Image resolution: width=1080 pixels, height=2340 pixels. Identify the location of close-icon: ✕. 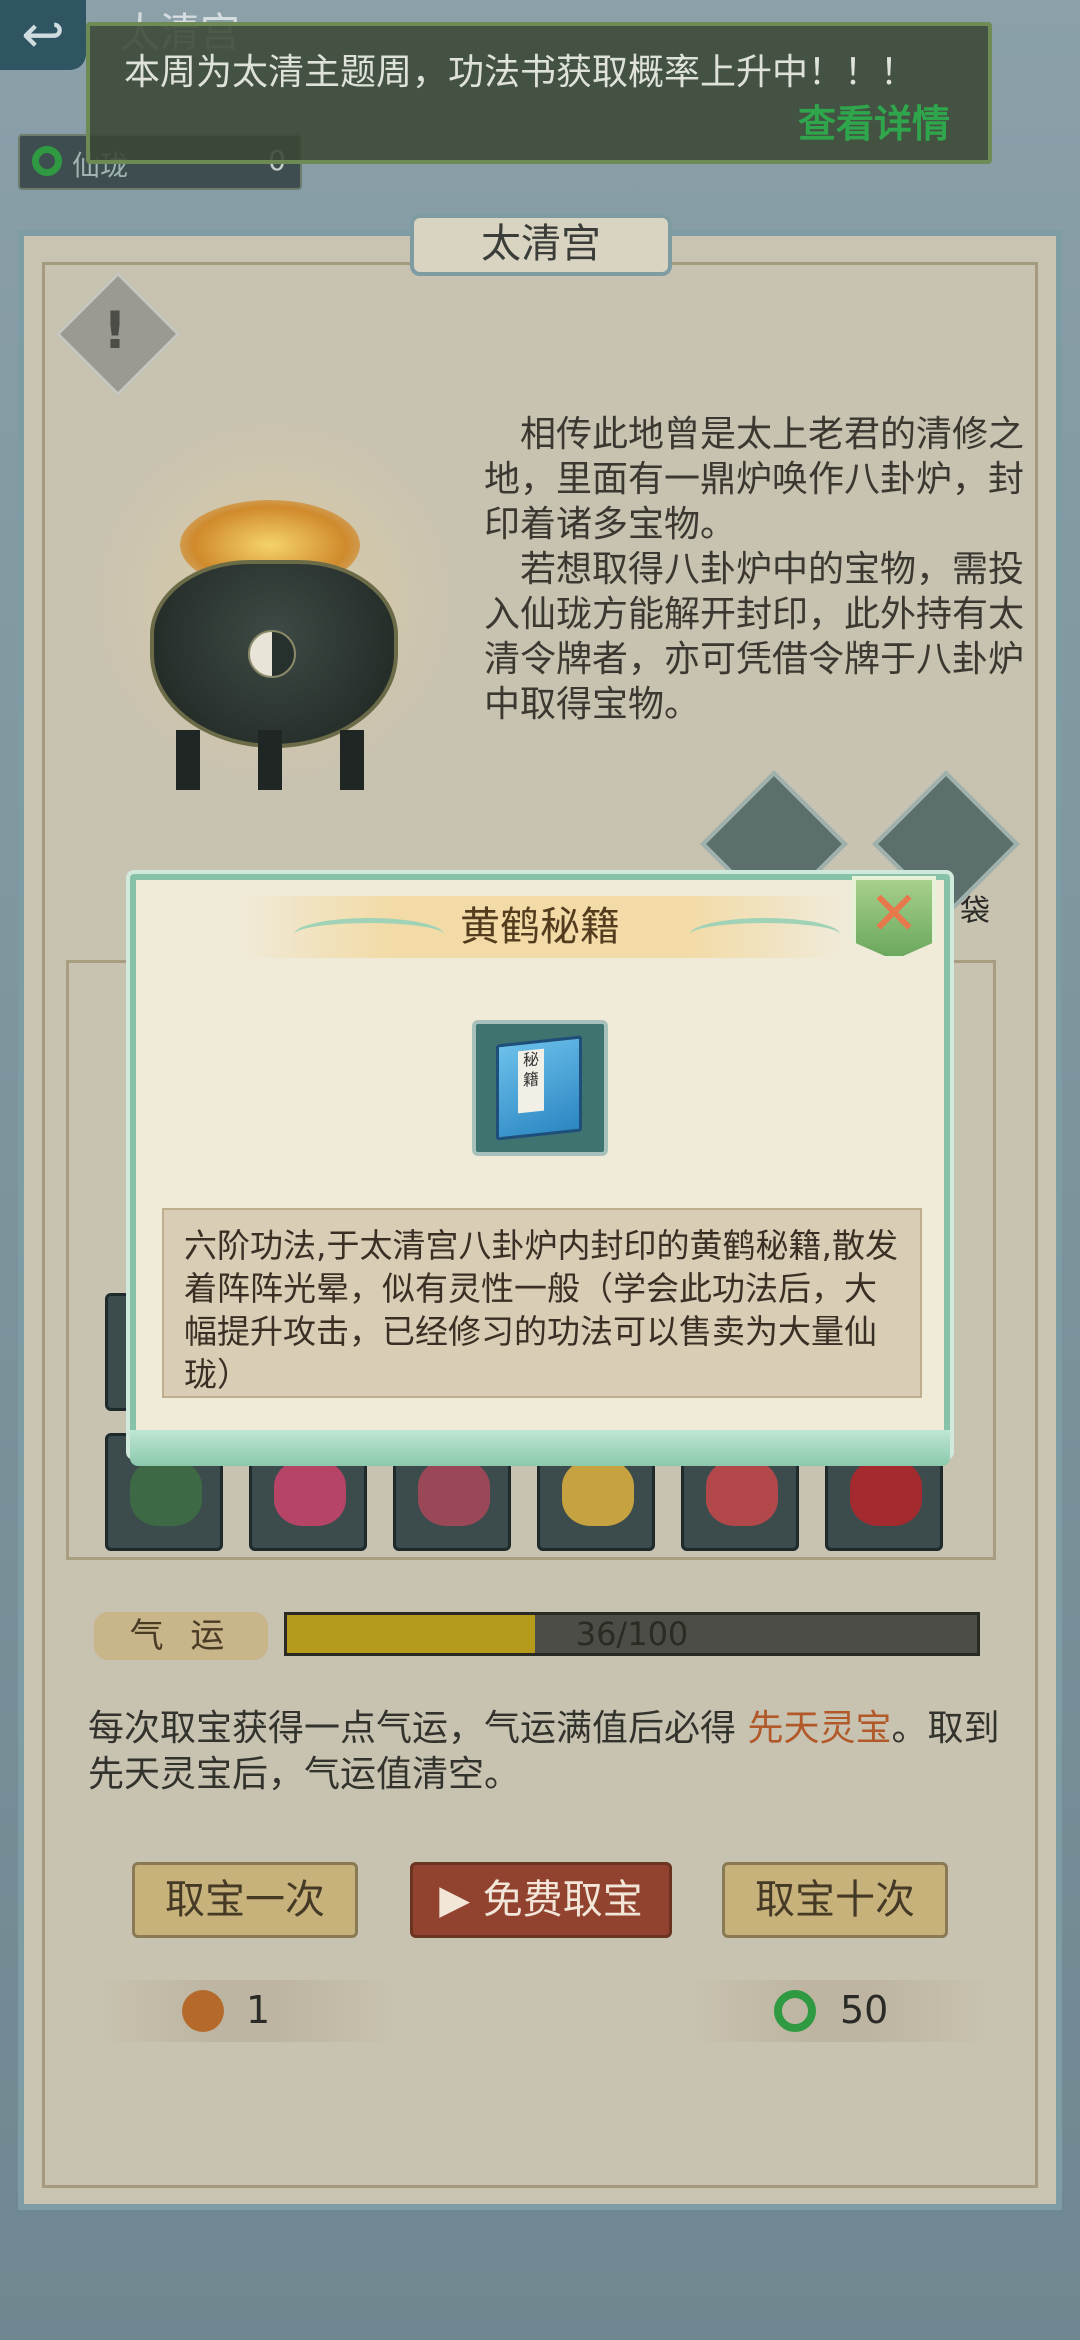
(894, 914).